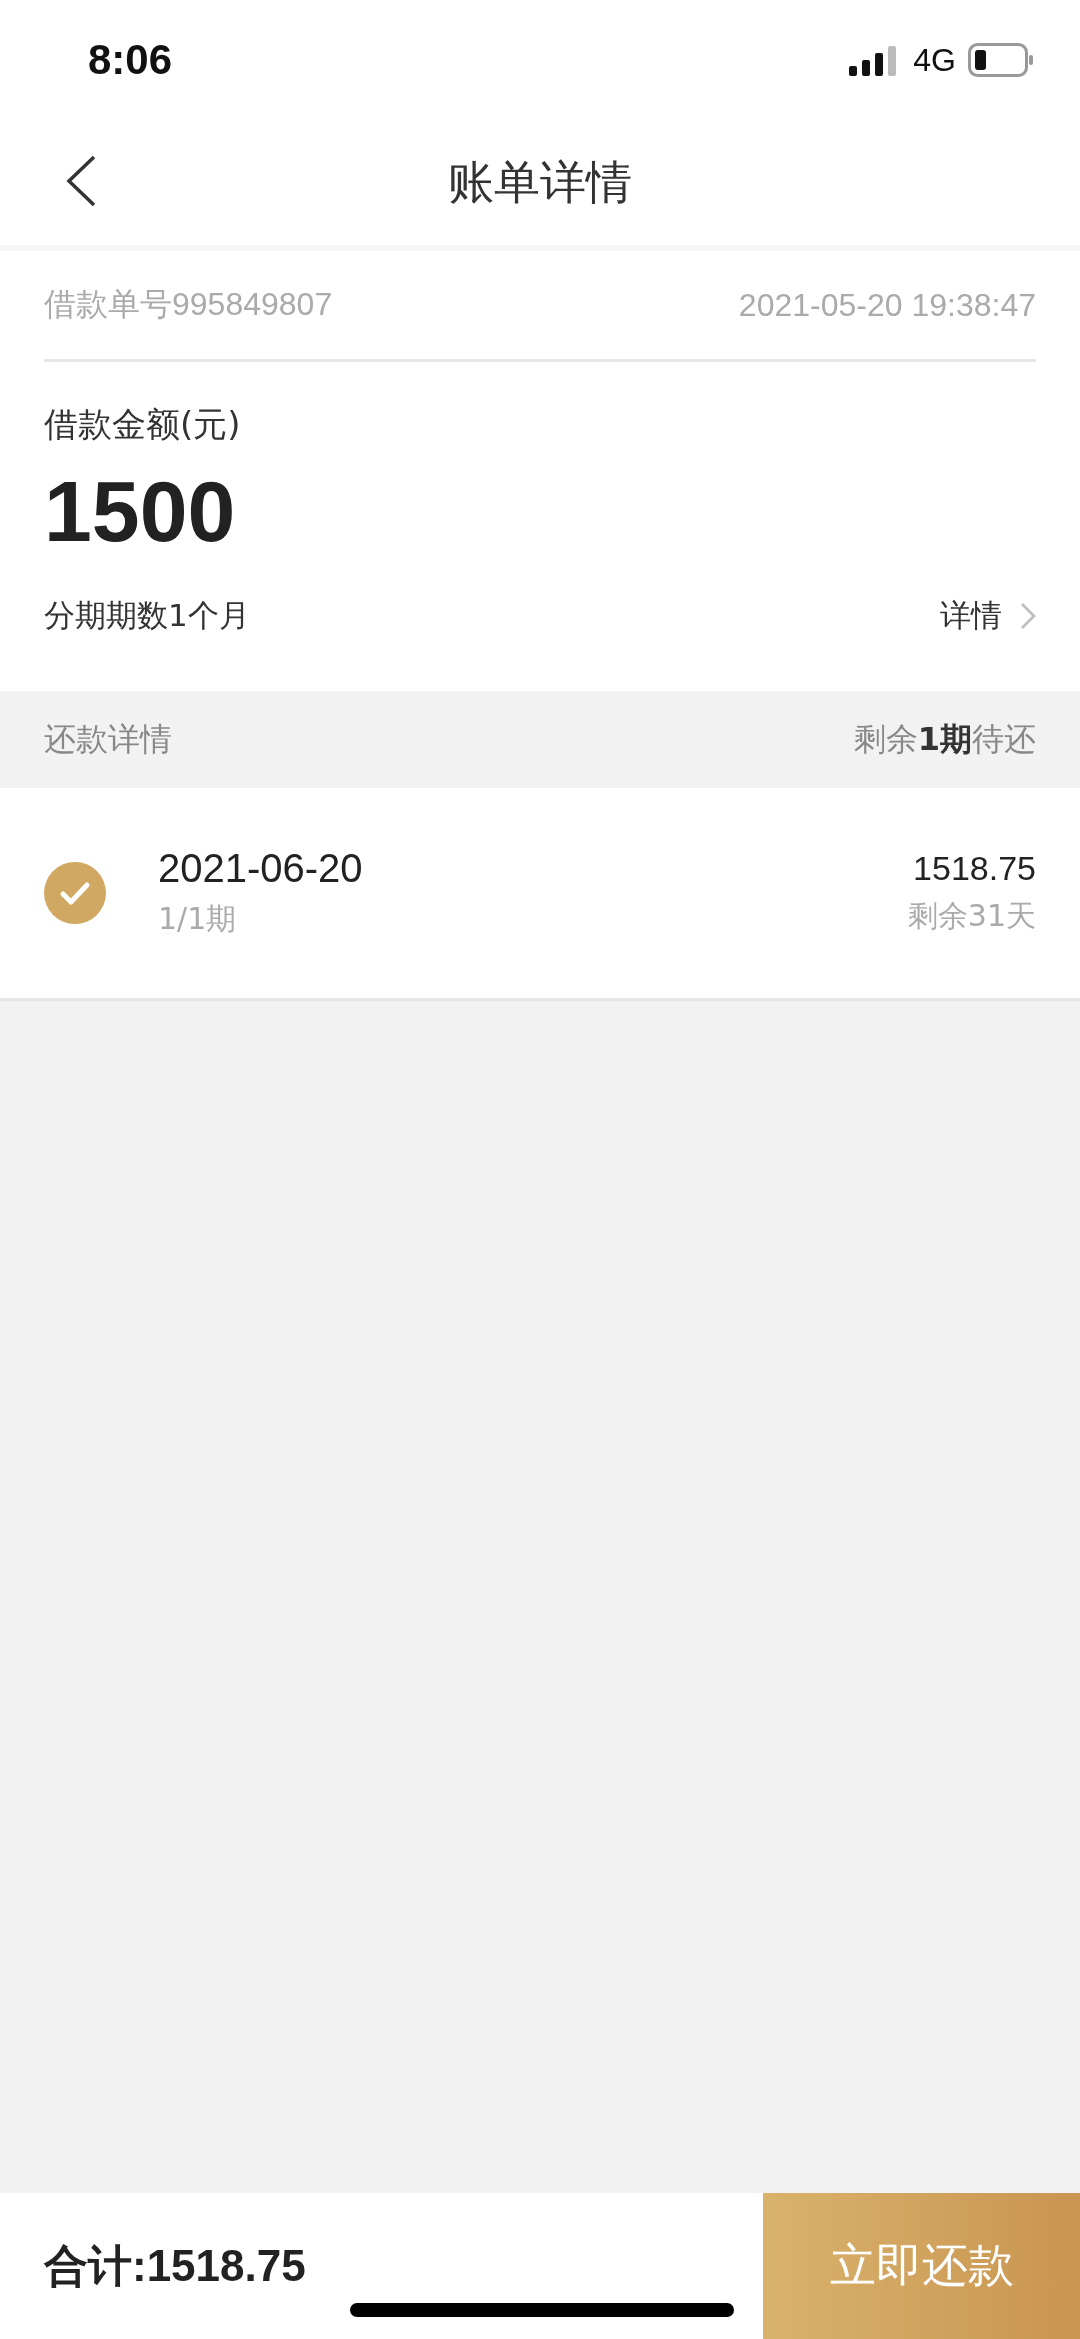  I want to click on page-title: 账单详情, so click(540, 182).